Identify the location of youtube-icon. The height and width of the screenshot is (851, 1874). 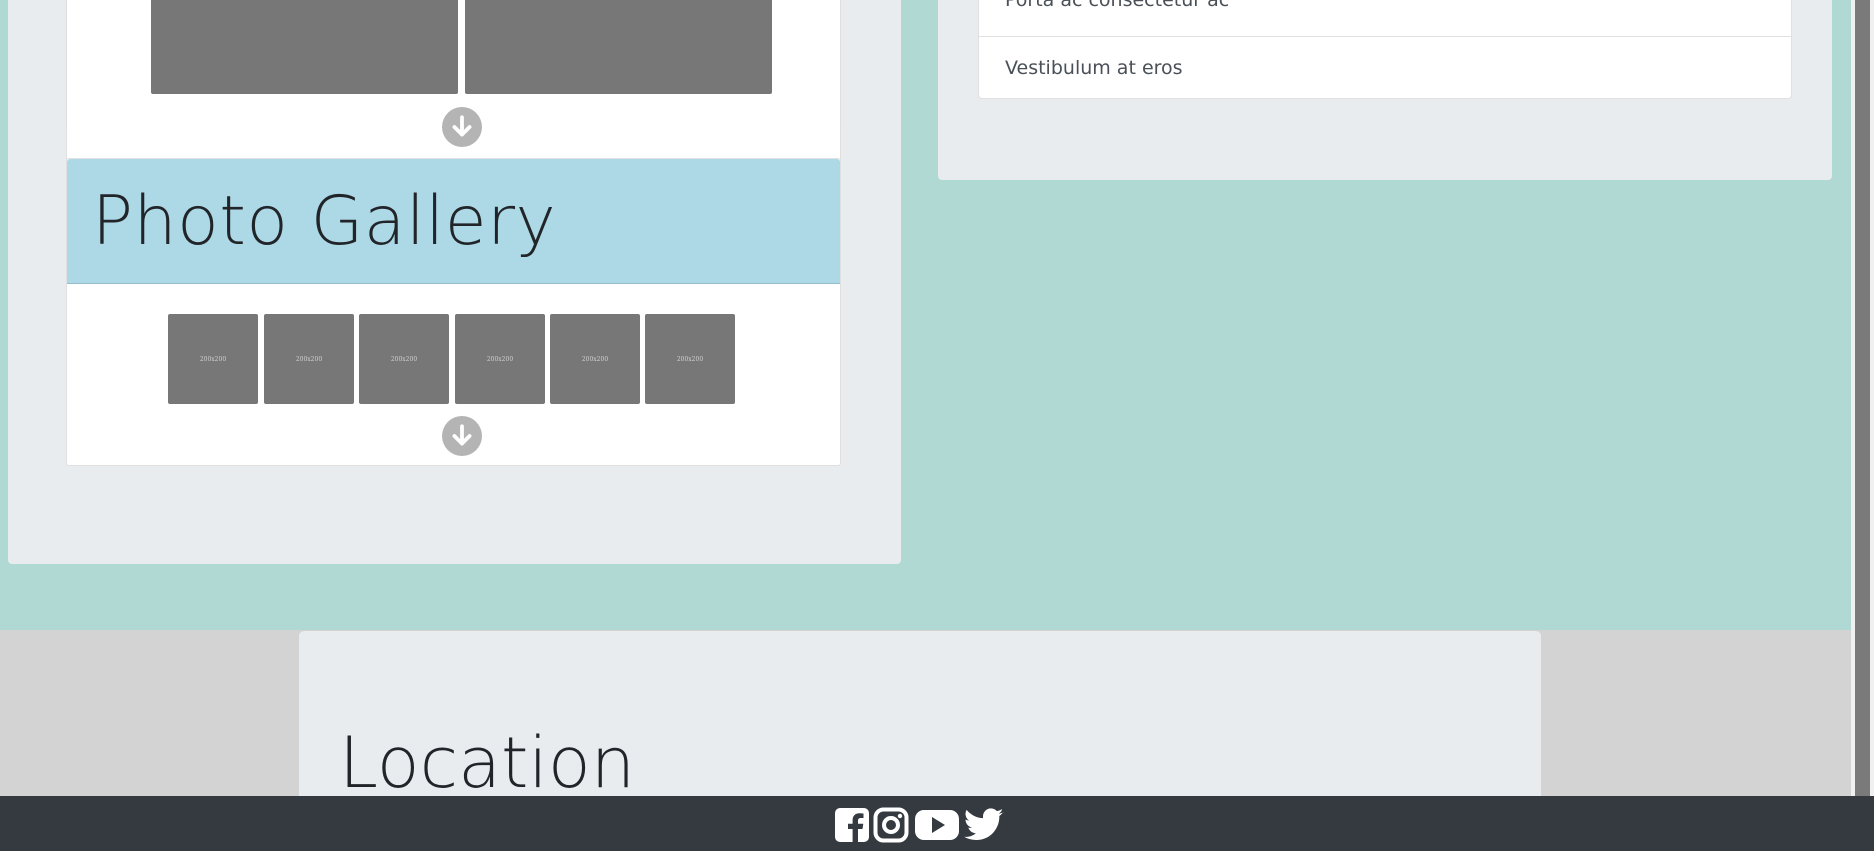
(937, 825).